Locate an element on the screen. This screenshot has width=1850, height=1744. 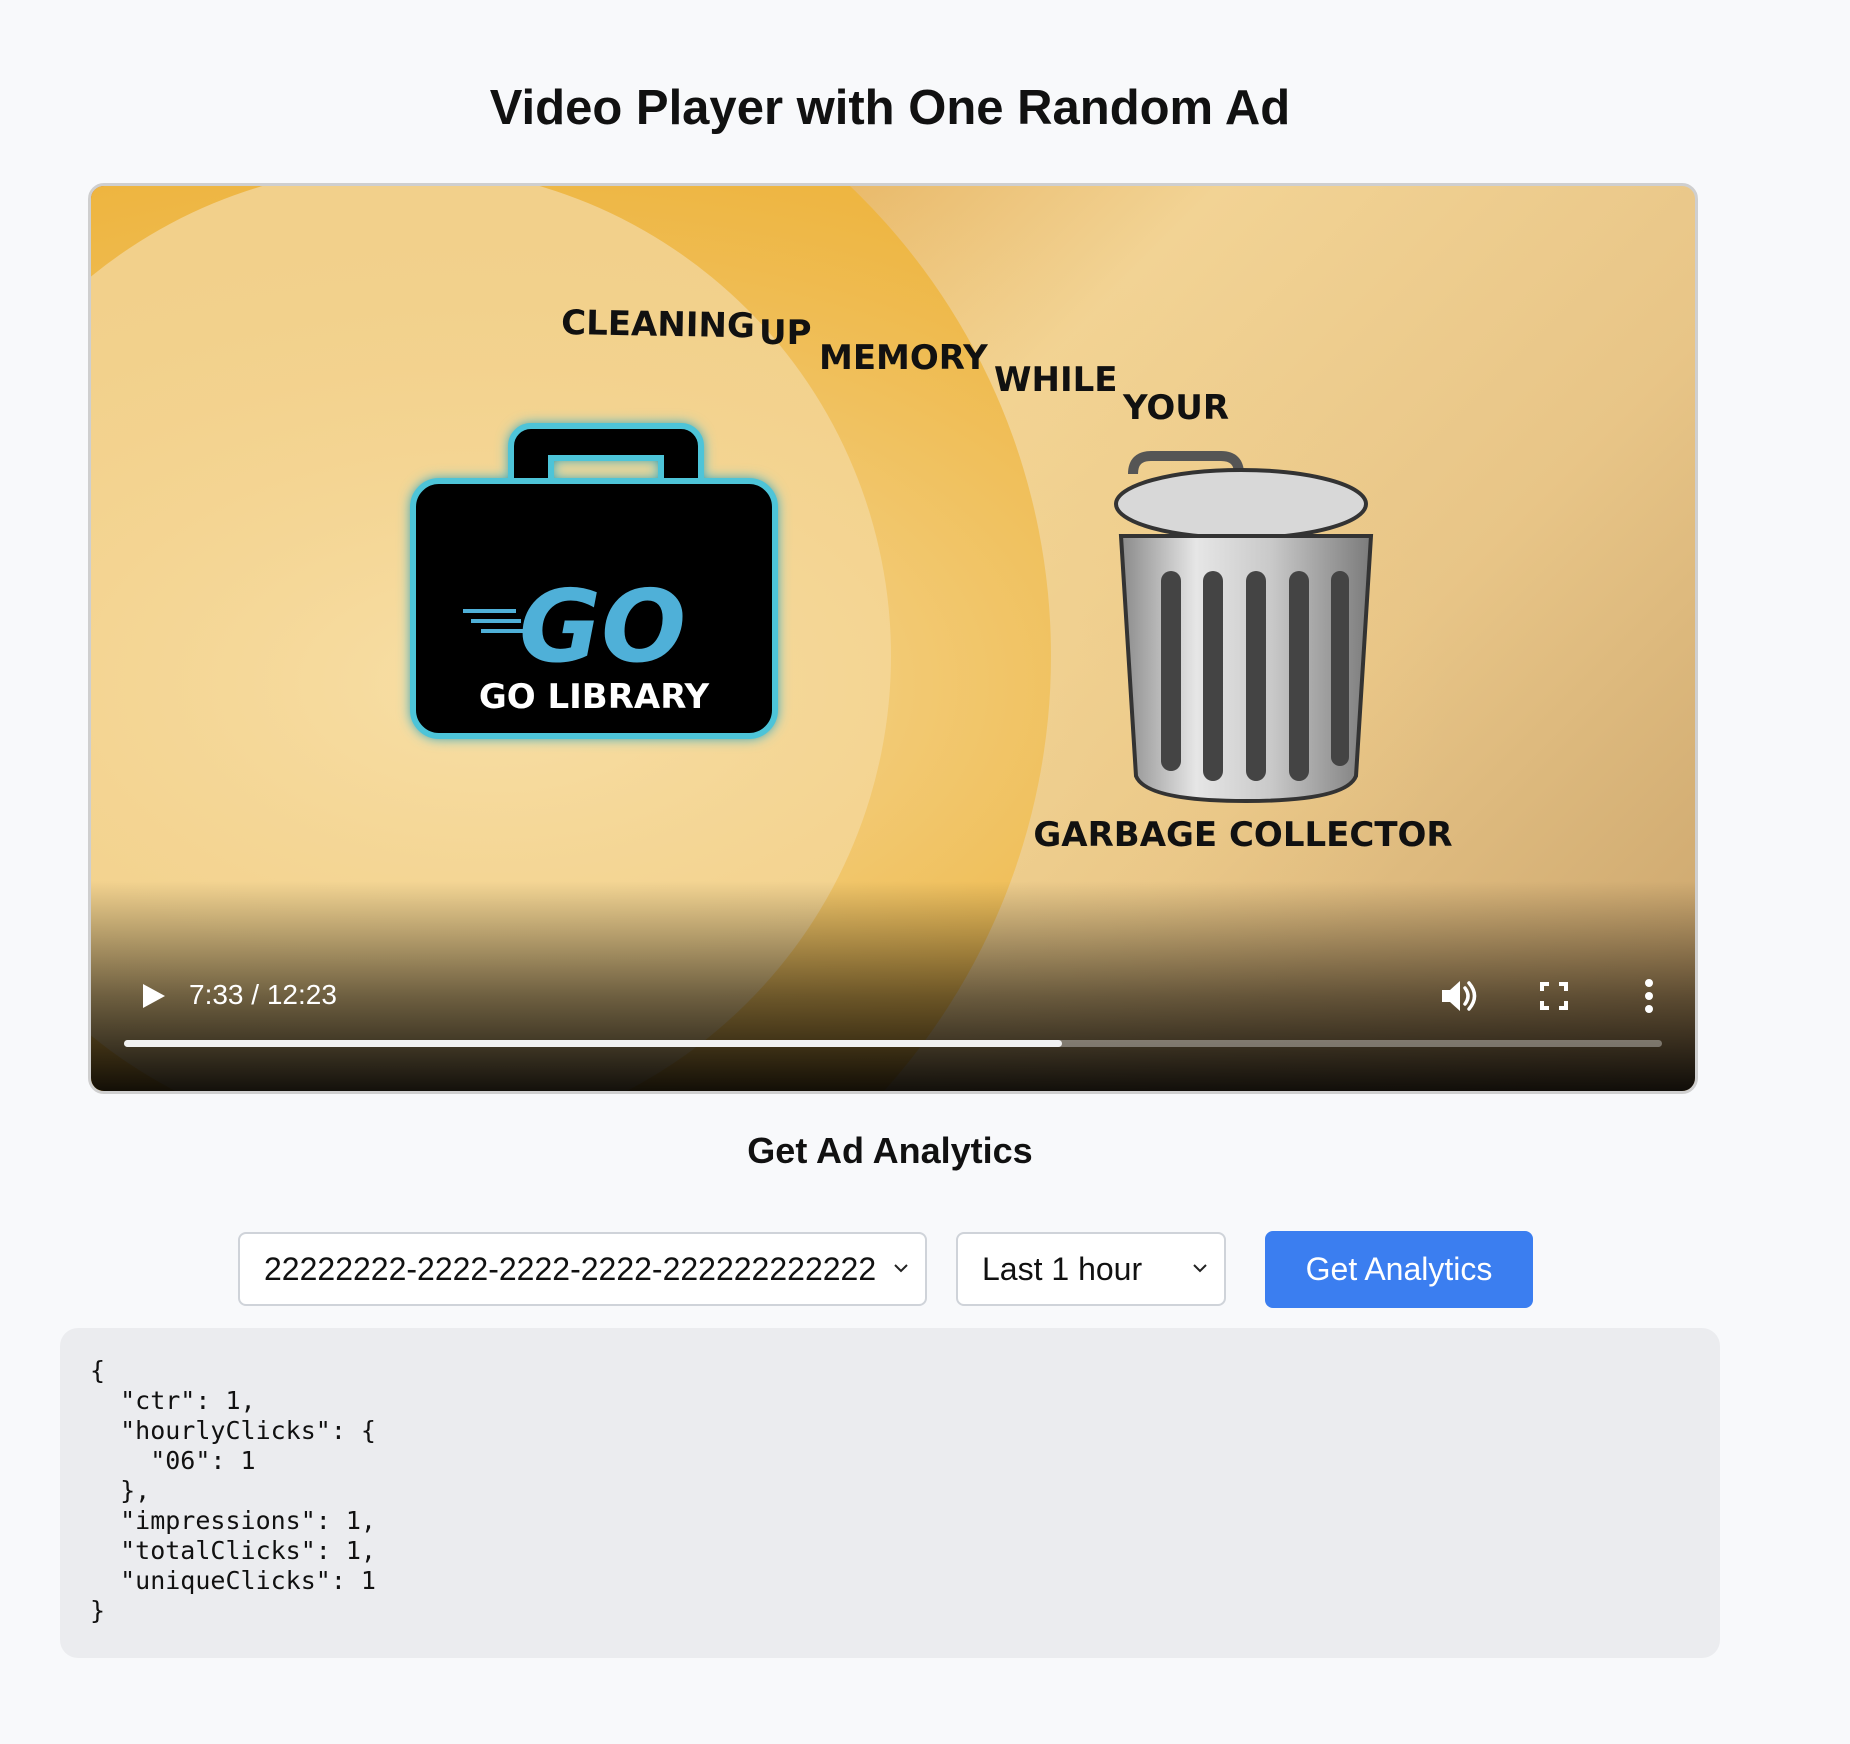
go-logo-text: GO is located at coordinates (602, 626).